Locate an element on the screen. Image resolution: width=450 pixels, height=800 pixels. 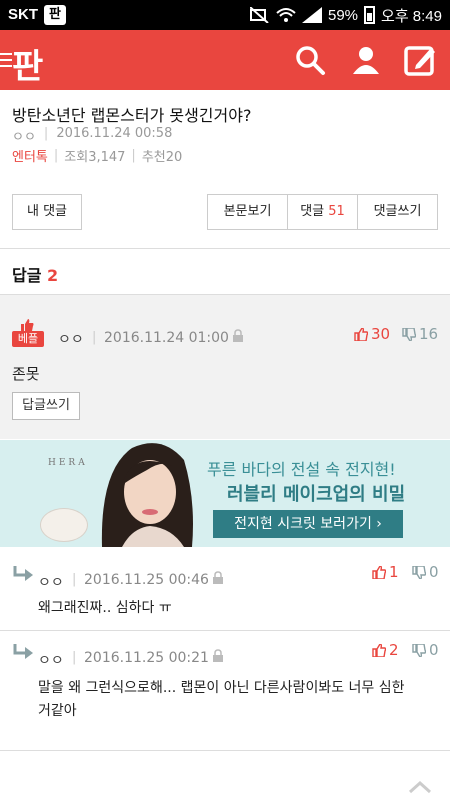
search-icon is located at coordinates (310, 60).